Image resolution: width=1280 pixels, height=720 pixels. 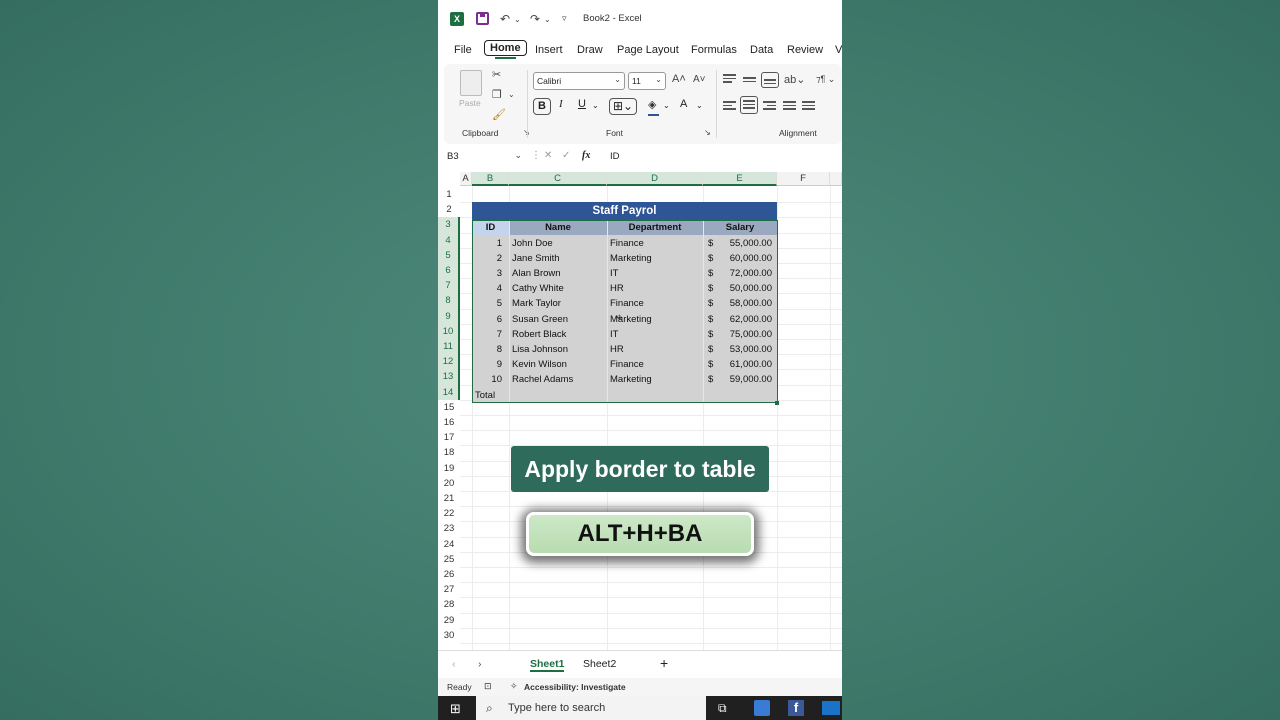 I want to click on formula-input: ID, so click(x=615, y=156).